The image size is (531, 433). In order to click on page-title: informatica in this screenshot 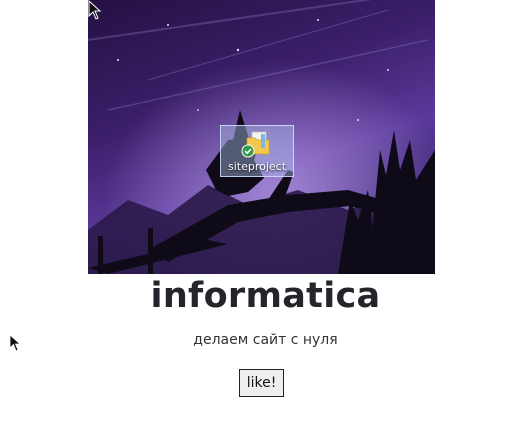, I will do `click(265, 296)`.